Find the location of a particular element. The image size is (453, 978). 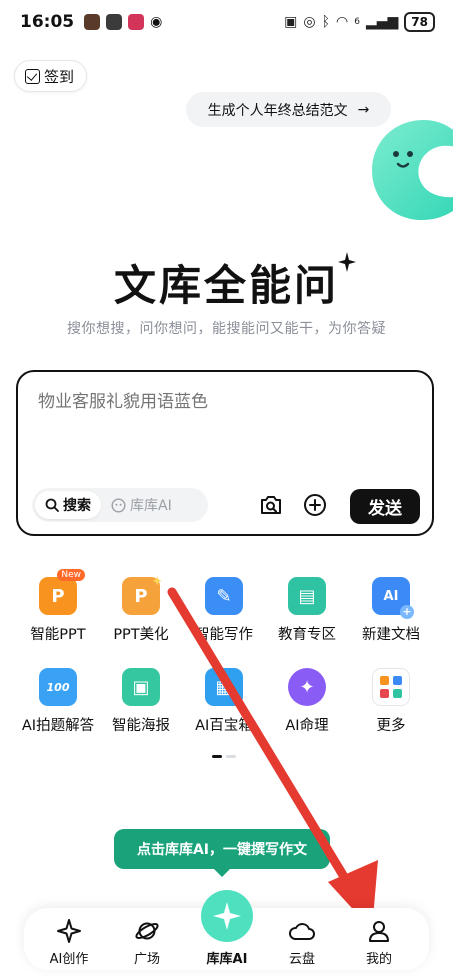

bluetooth-icon: ᛒ is located at coordinates (326, 22).